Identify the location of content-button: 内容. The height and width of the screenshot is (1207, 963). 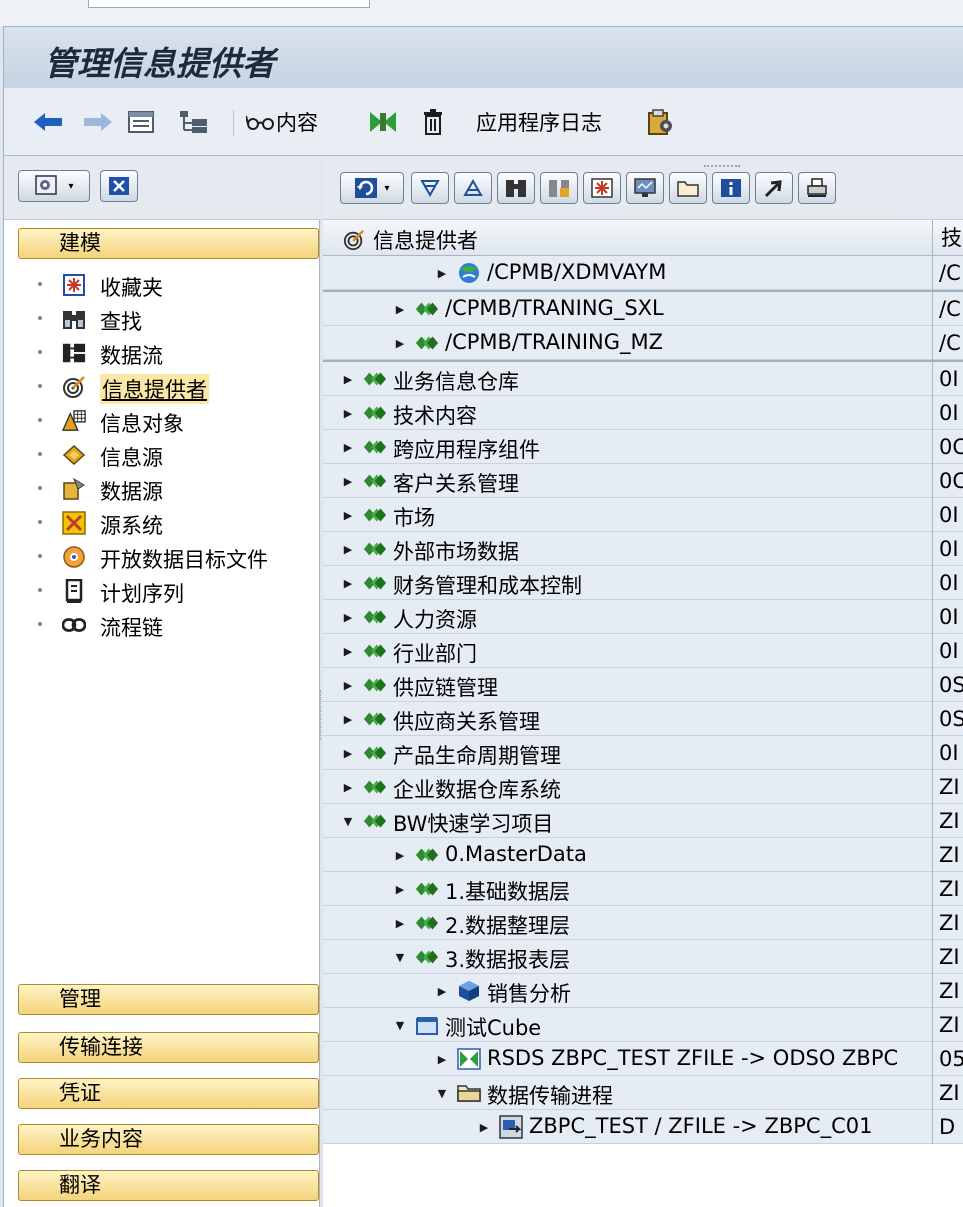
(282, 122).